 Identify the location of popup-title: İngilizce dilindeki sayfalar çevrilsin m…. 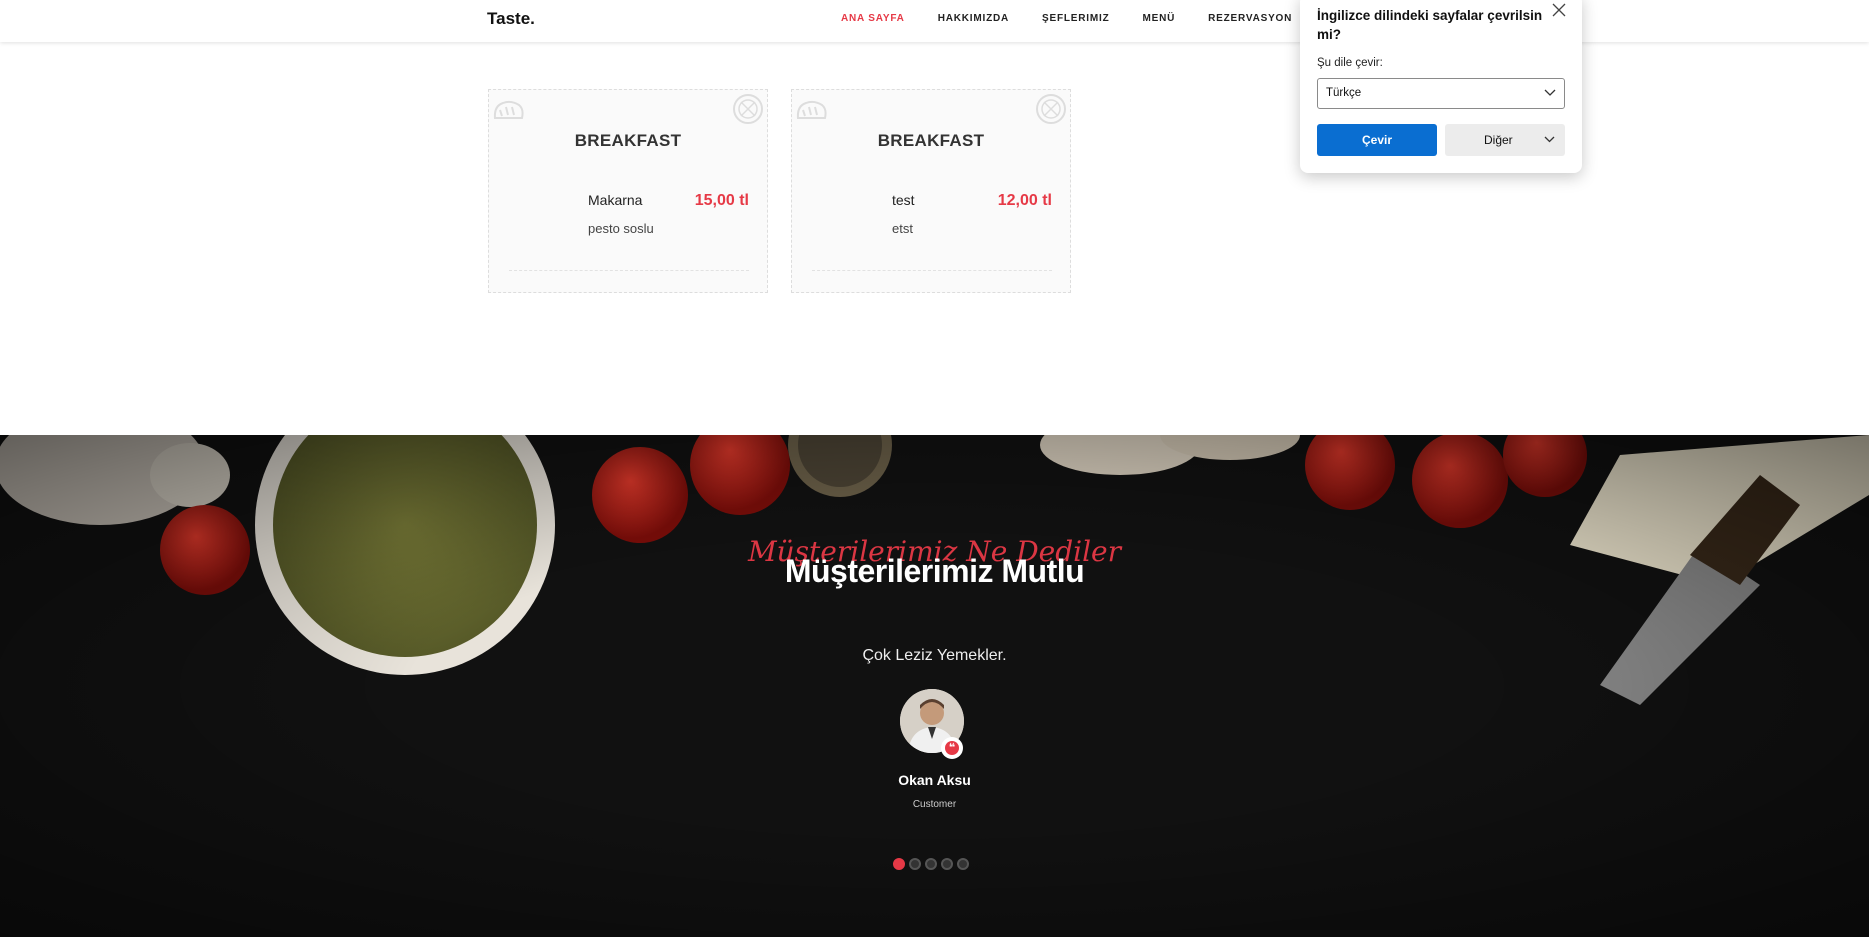
(1430, 25).